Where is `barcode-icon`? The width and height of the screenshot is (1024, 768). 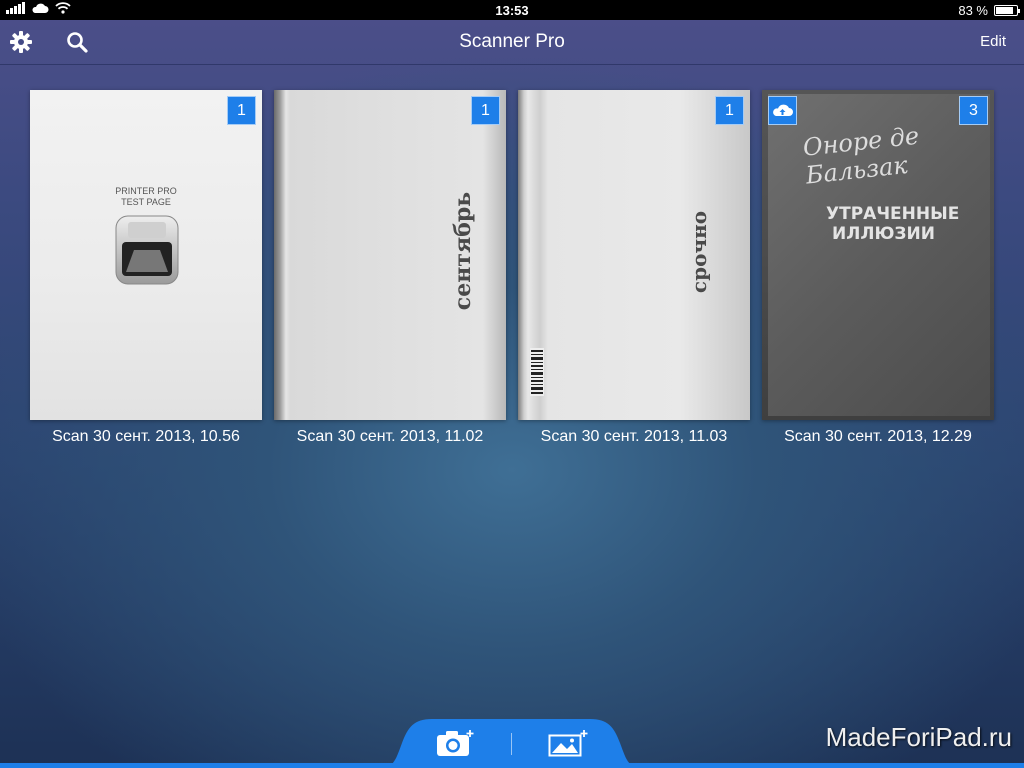
barcode-icon is located at coordinates (537, 372).